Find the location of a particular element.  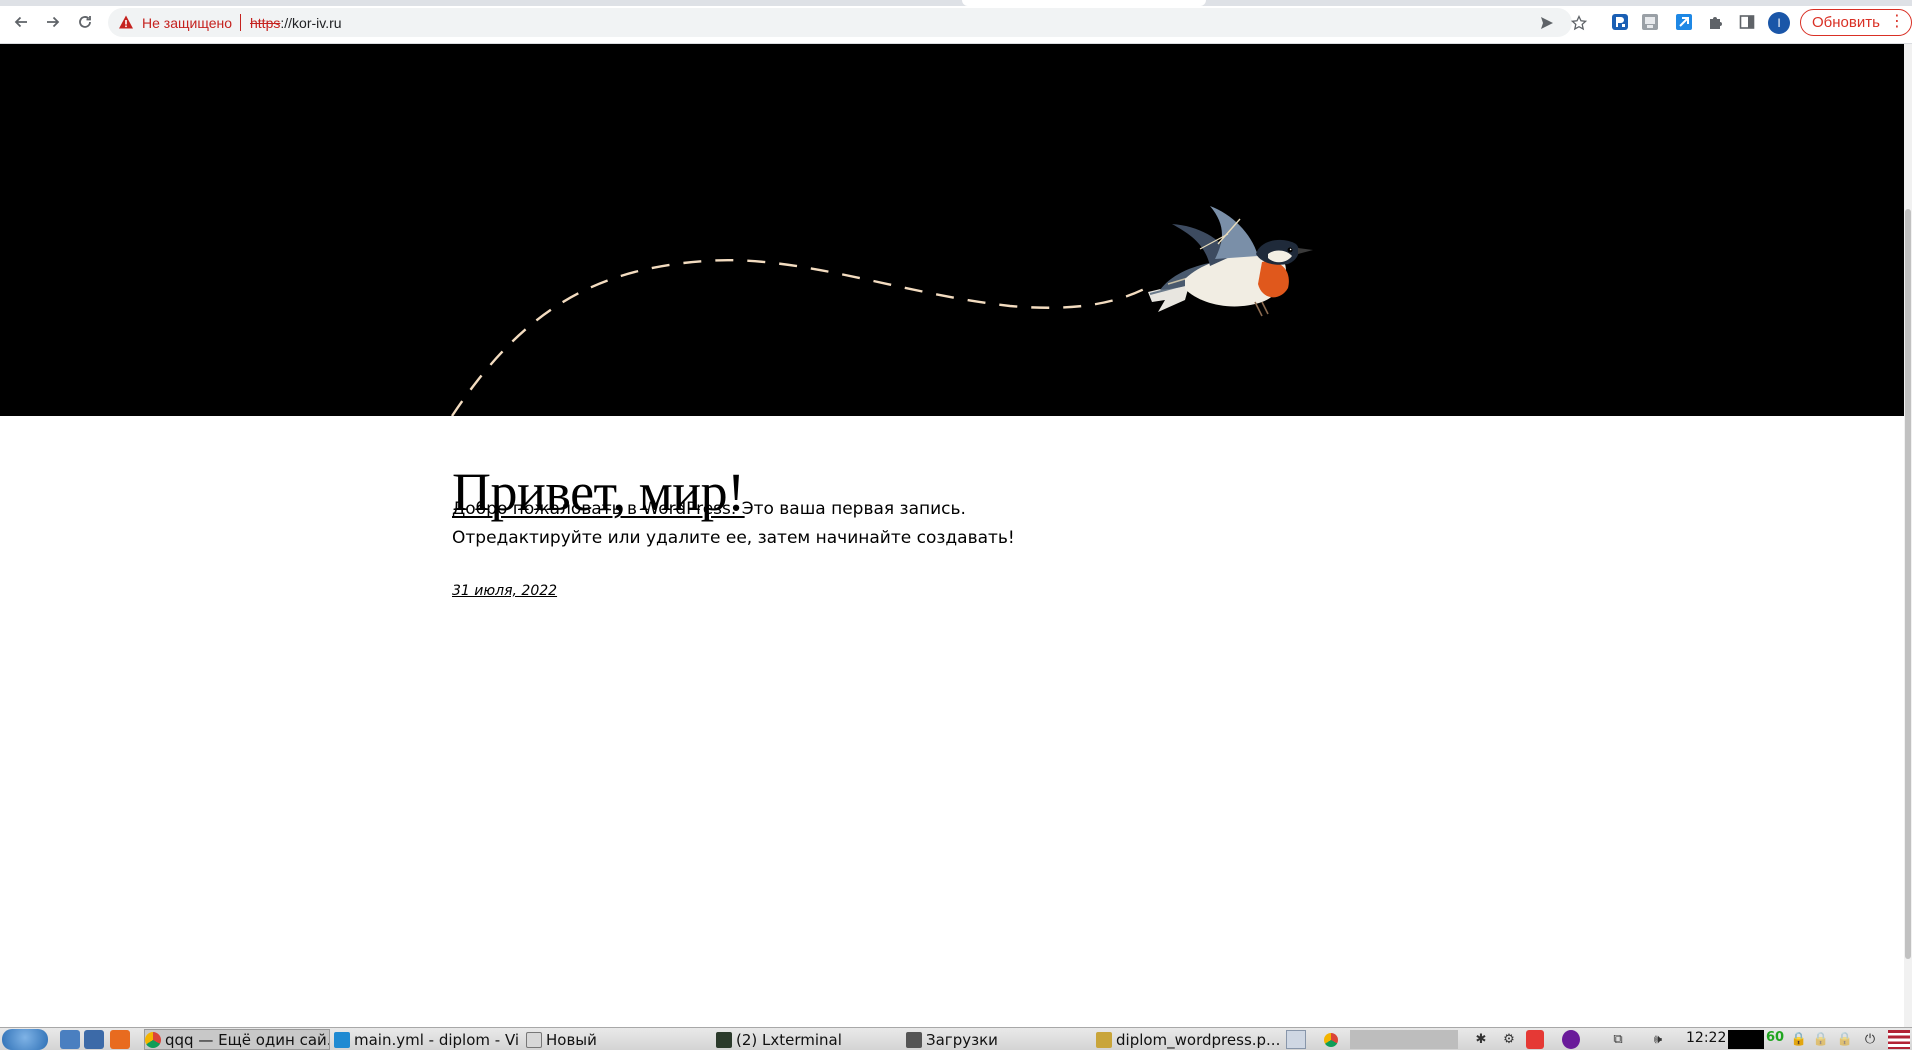

text-editor-icon is located at coordinates (534, 1039).